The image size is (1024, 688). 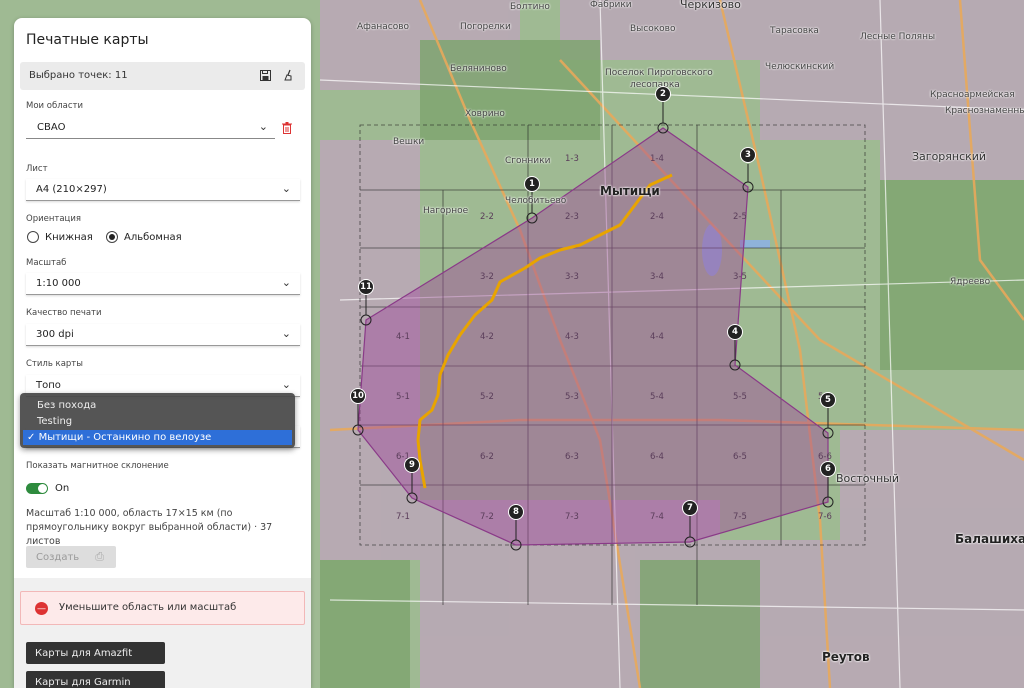 What do you see at coordinates (740, 277) in the screenshot?
I see `sheet-label: 3-5` at bounding box center [740, 277].